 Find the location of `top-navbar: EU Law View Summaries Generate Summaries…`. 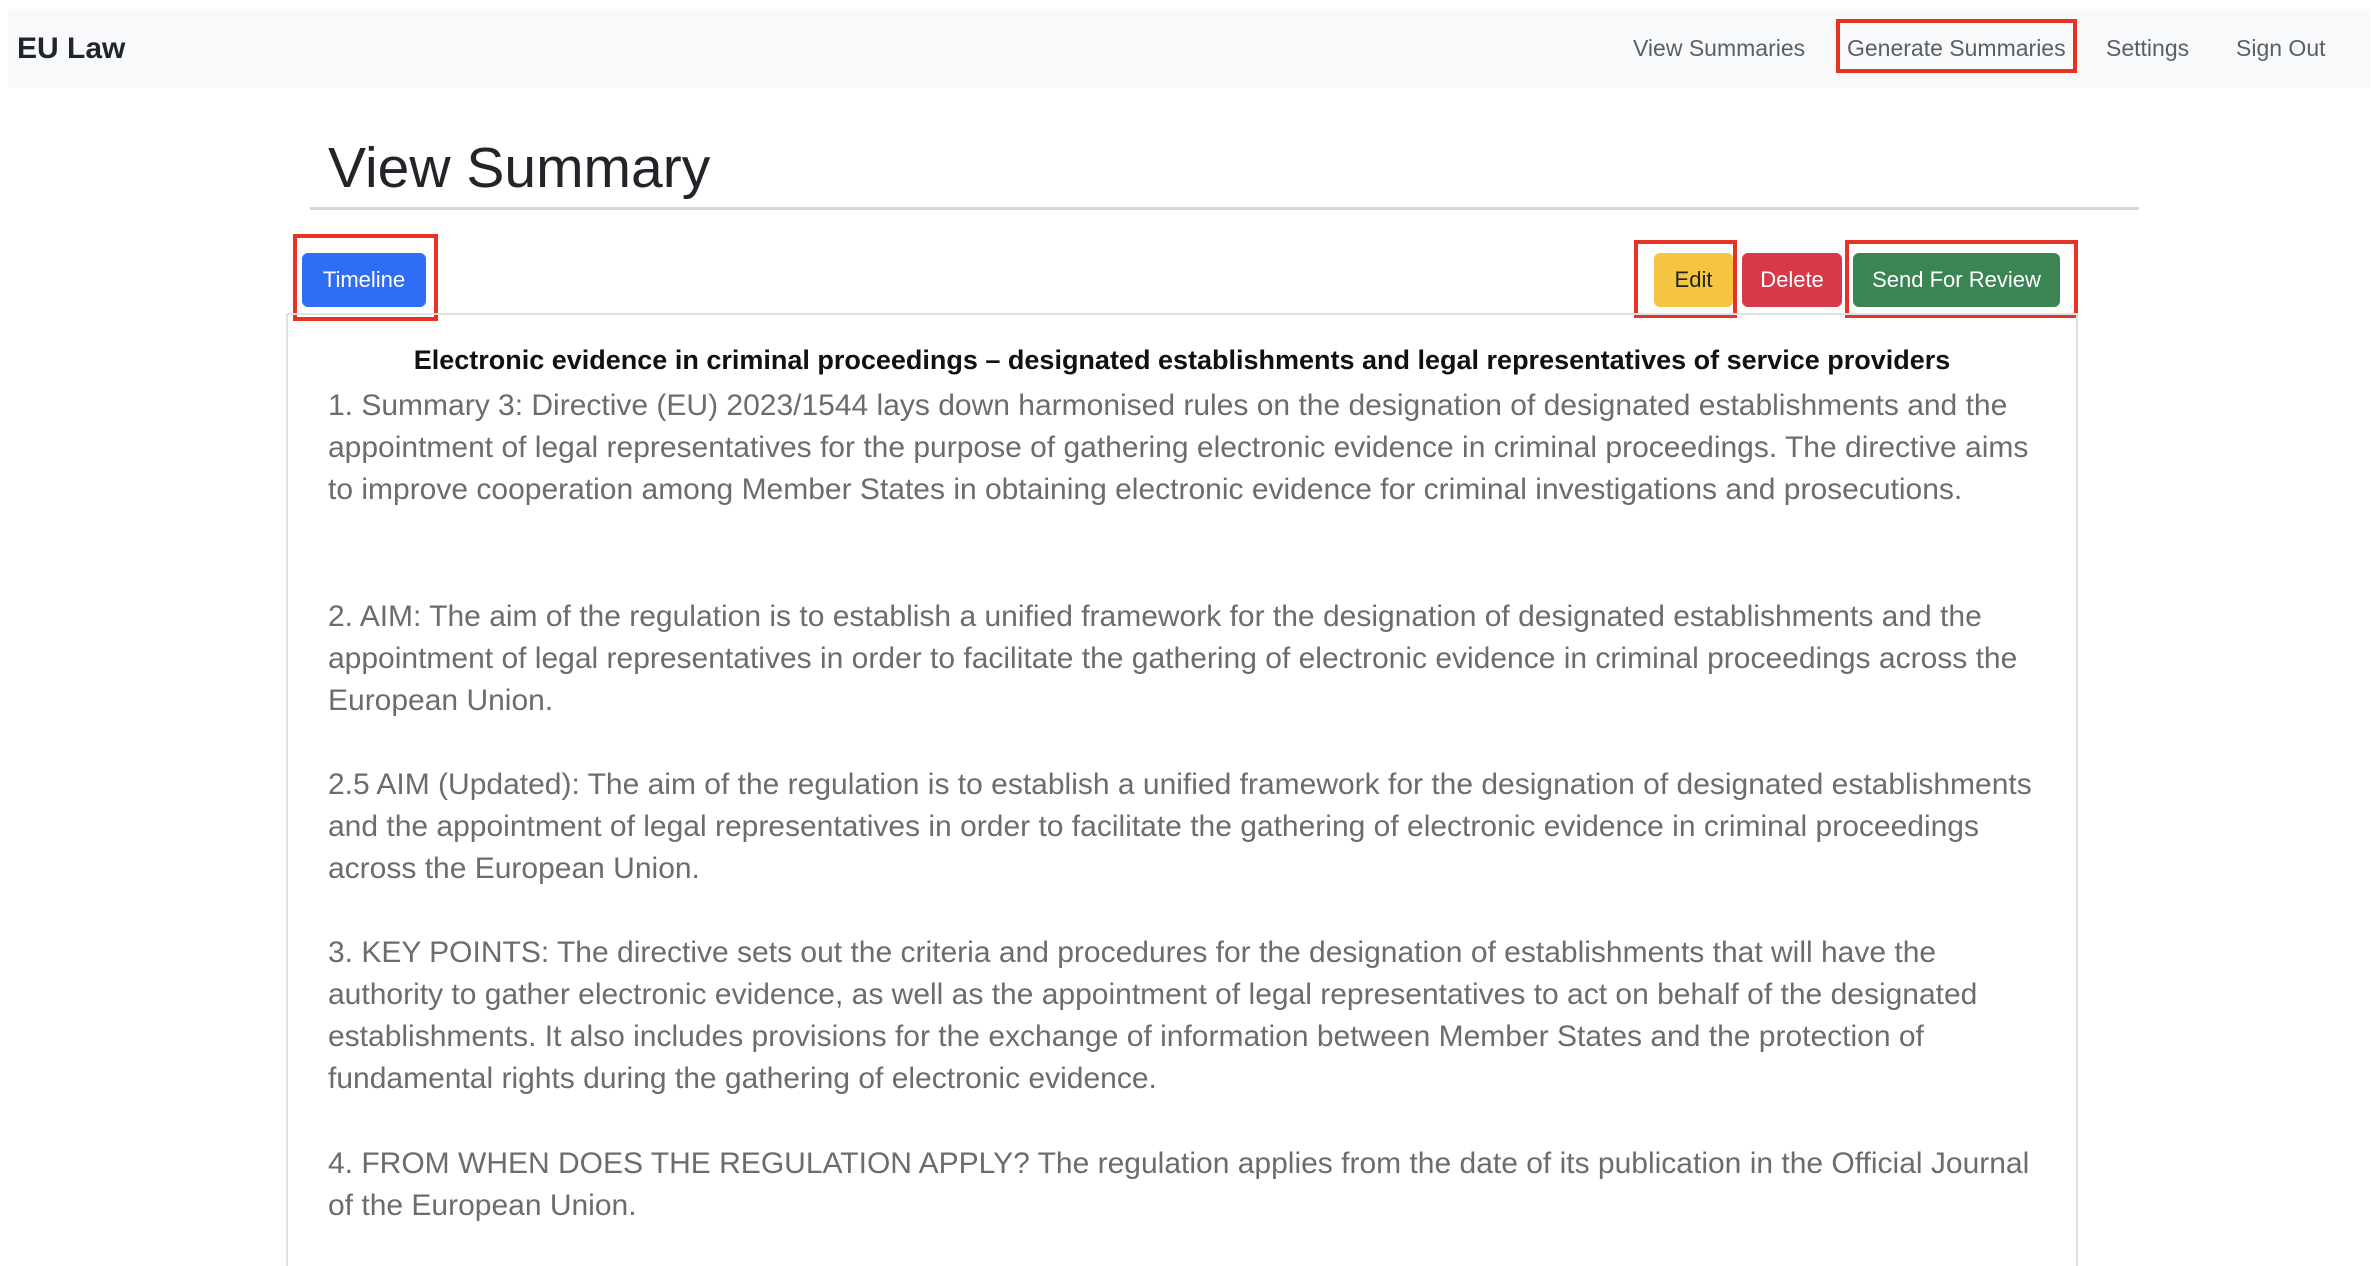

top-navbar: EU Law View Summaries Generate Summaries… is located at coordinates (1189, 48).